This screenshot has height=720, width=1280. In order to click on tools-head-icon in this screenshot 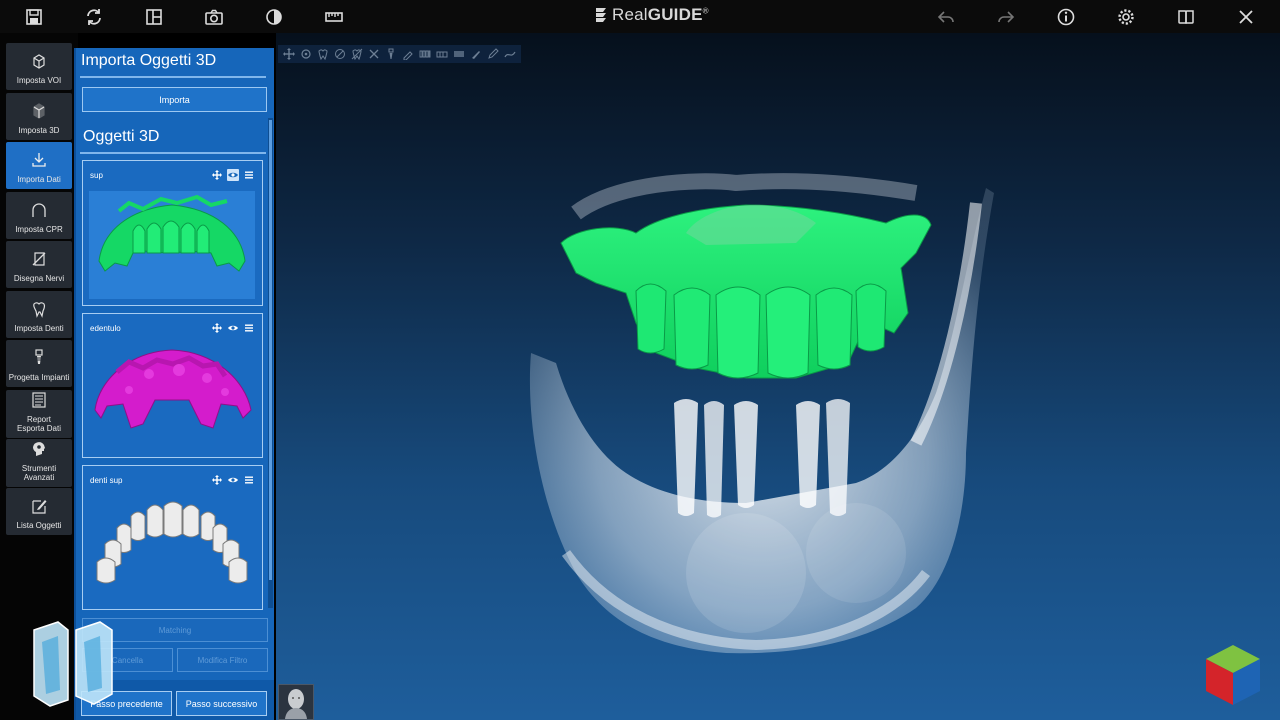, I will do `click(39, 449)`.